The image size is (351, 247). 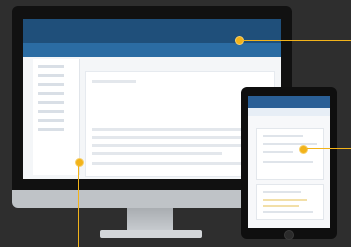 What do you see at coordinates (289, 235) in the screenshot?
I see `tablet-home-button` at bounding box center [289, 235].